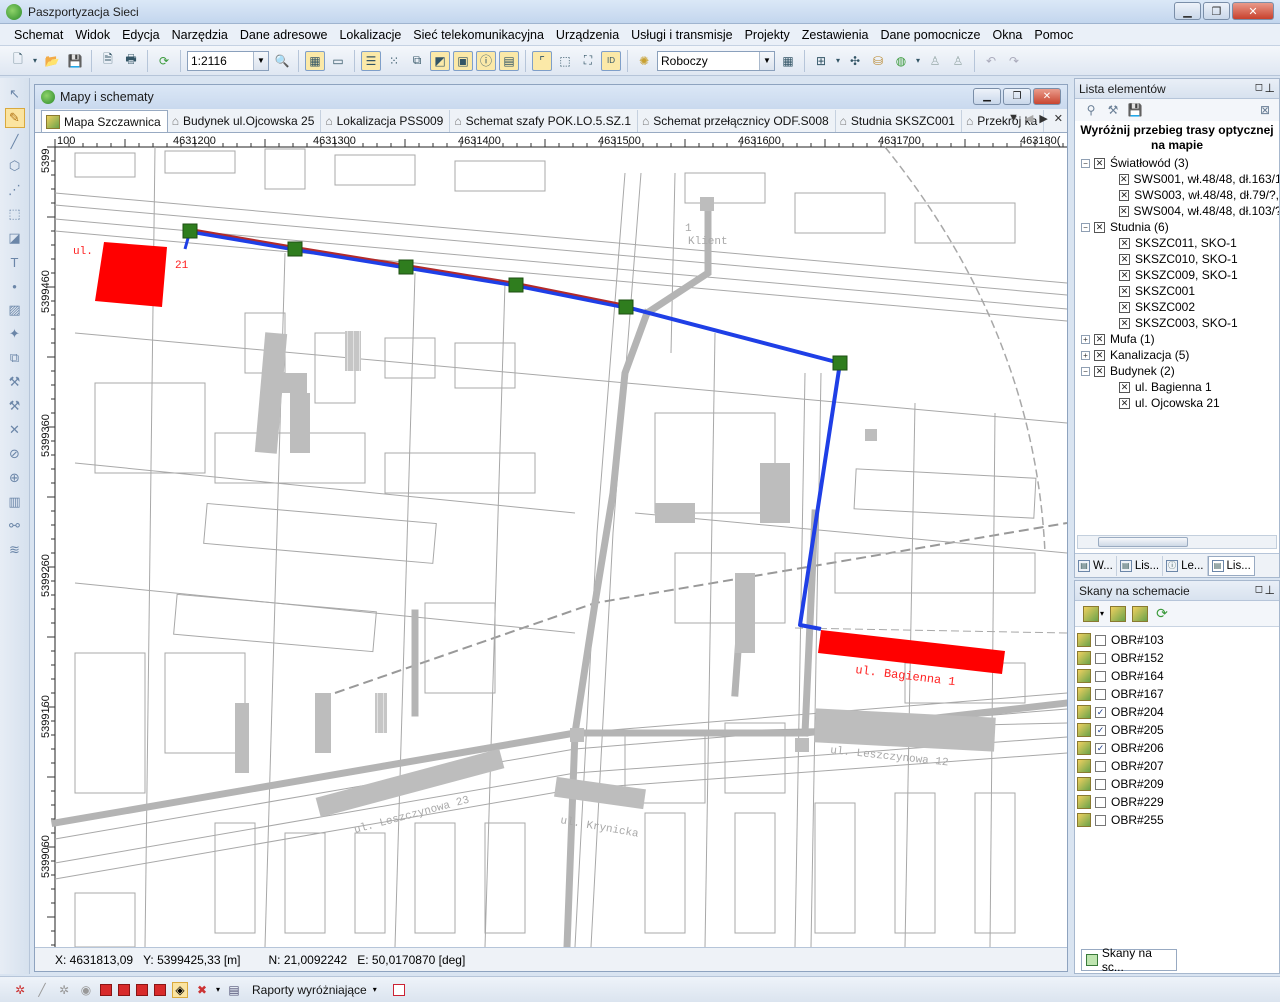 This screenshot has width=1280, height=1002. Describe the element at coordinates (42, 990) in the screenshot. I see `line-tool-icon: ╱` at that location.